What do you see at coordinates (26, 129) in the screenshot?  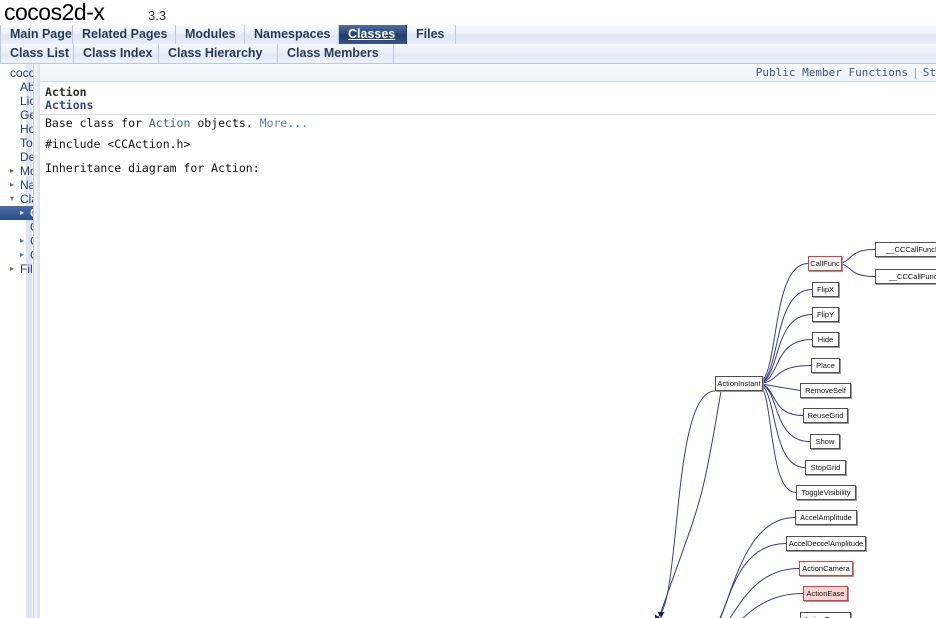 I see `sidebar-item-label: How to use` at bounding box center [26, 129].